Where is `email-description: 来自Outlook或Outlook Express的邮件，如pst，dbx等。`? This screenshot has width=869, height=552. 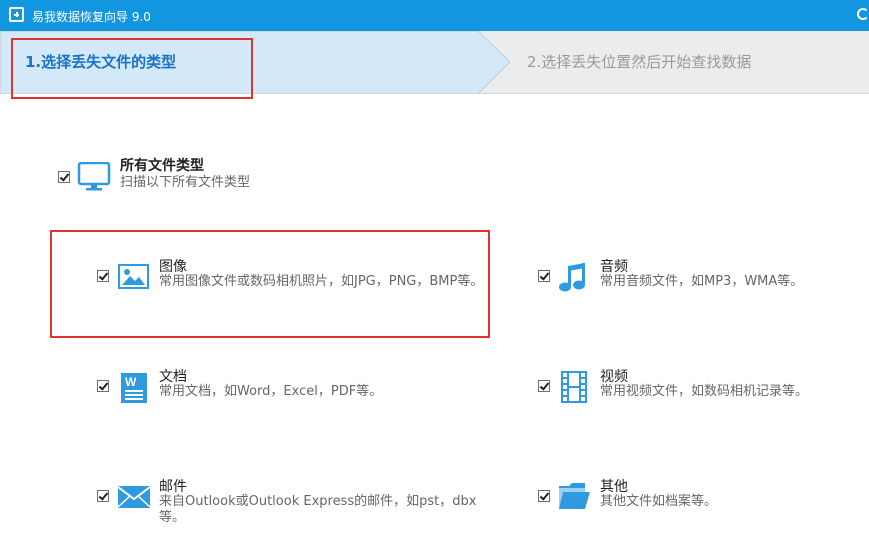 email-description: 来自Outlook或Outlook Express的邮件，如pst，dbx等。 is located at coordinates (318, 509).